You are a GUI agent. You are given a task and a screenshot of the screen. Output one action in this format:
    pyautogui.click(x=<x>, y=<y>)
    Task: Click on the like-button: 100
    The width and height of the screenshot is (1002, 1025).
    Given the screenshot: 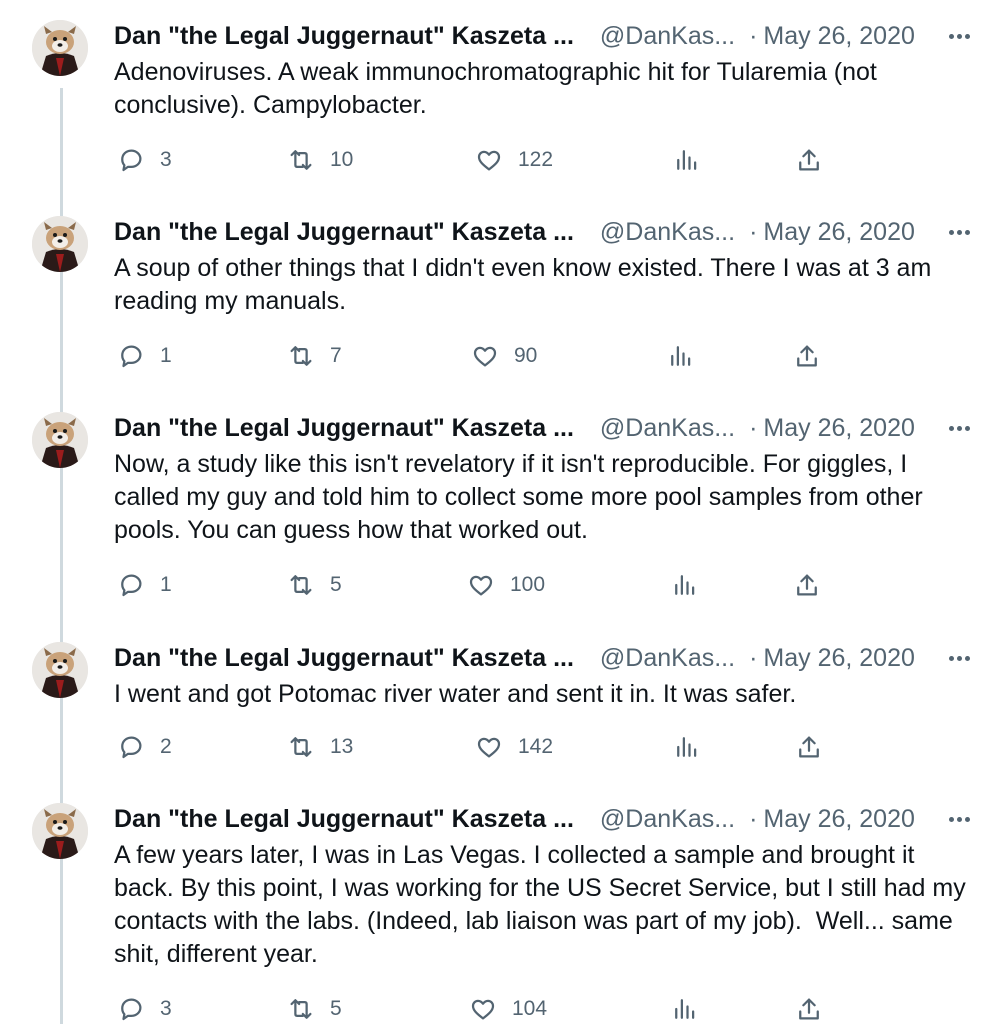 What is the action you would take?
    pyautogui.click(x=505, y=585)
    